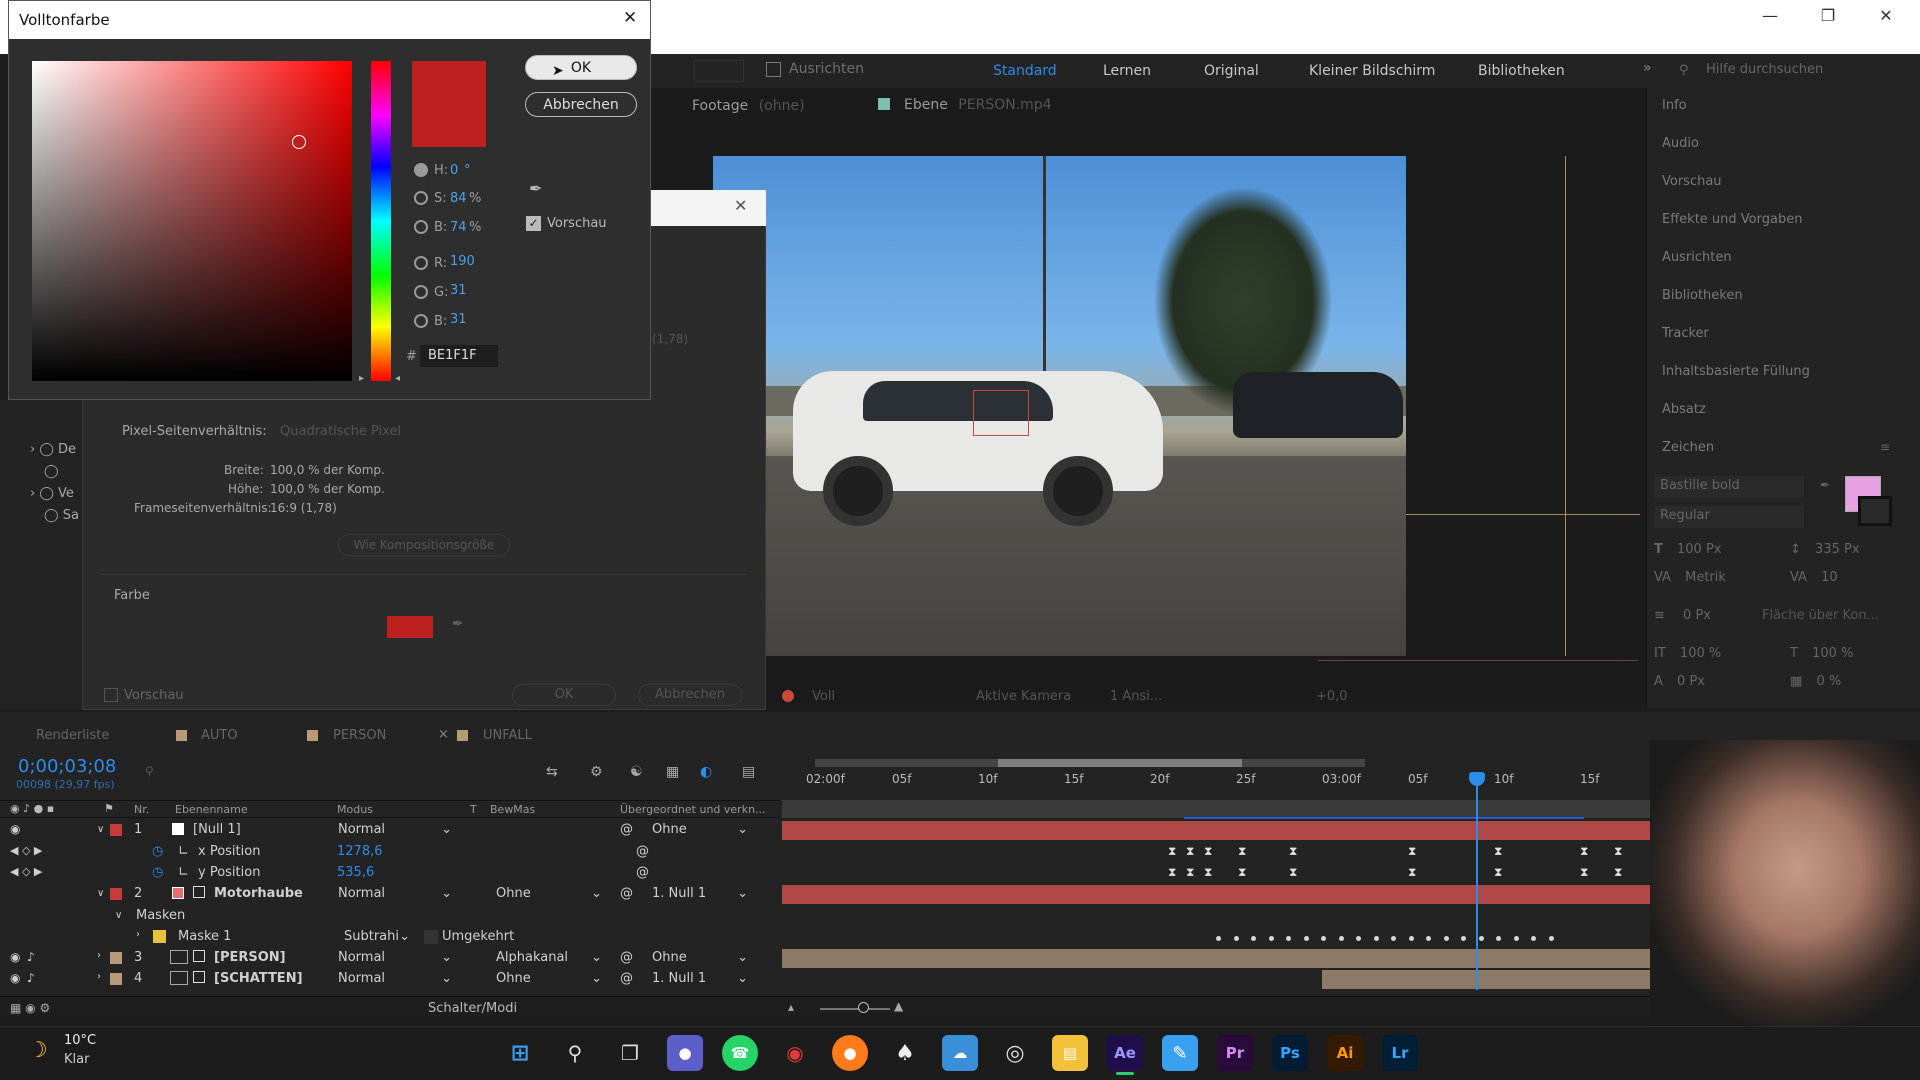  What do you see at coordinates (258, 978) in the screenshot?
I see `layer-name: [SCHATTEN]` at bounding box center [258, 978].